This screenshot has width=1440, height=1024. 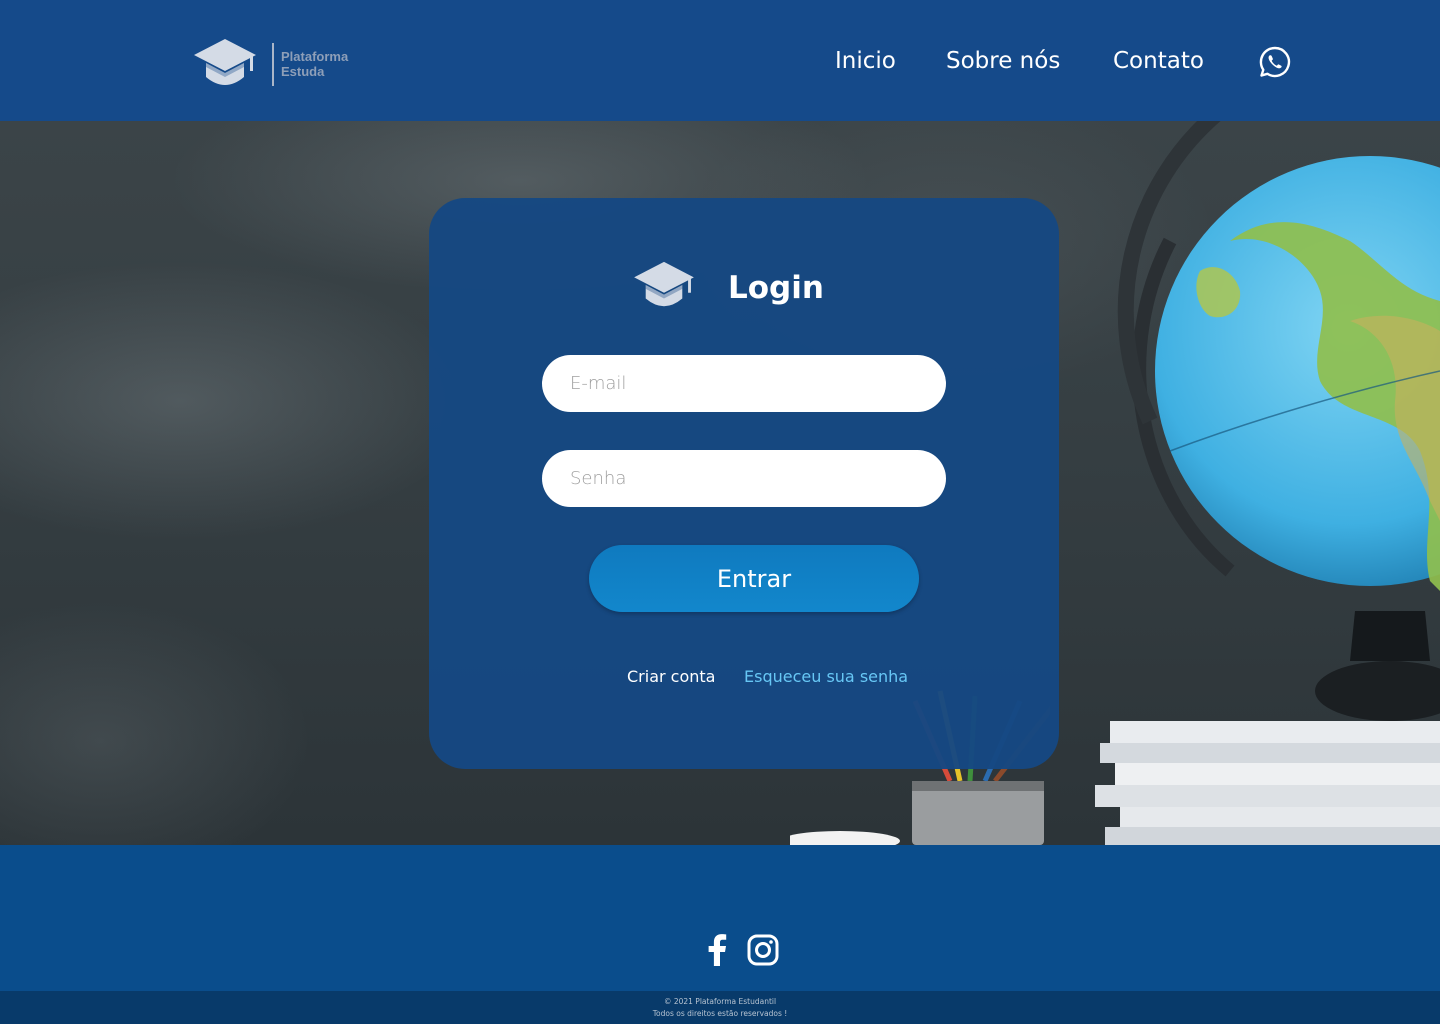 What do you see at coordinates (720, 1013) in the screenshot?
I see `copyright-line2: Todos os direitos estão reservados !` at bounding box center [720, 1013].